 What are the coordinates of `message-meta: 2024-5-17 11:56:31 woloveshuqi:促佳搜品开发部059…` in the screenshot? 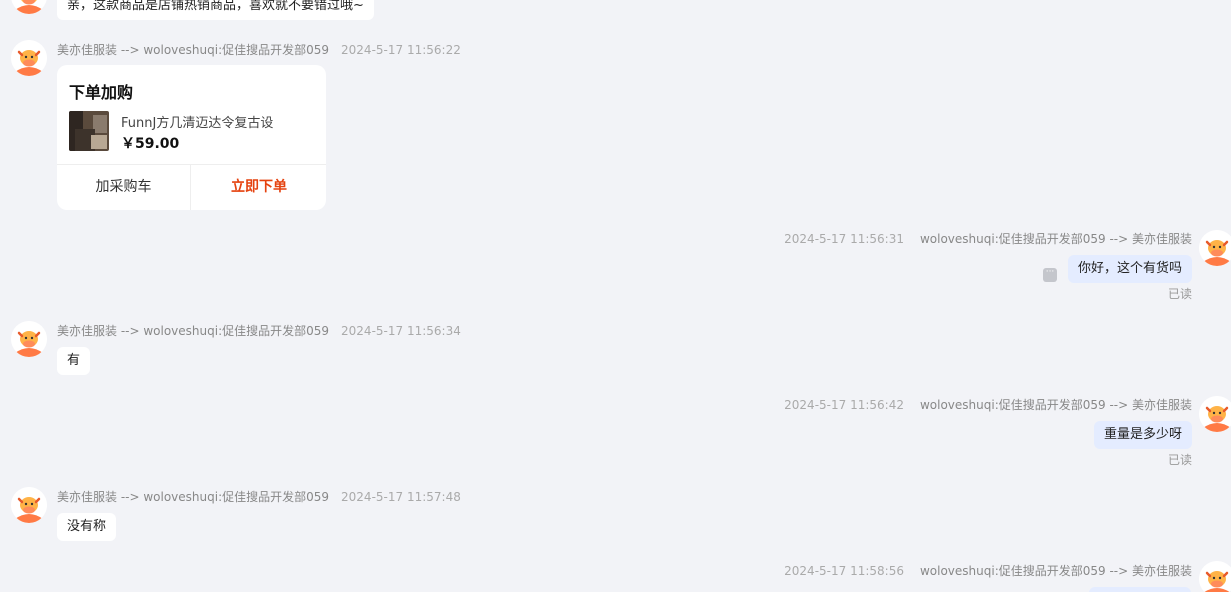 It's located at (988, 238).